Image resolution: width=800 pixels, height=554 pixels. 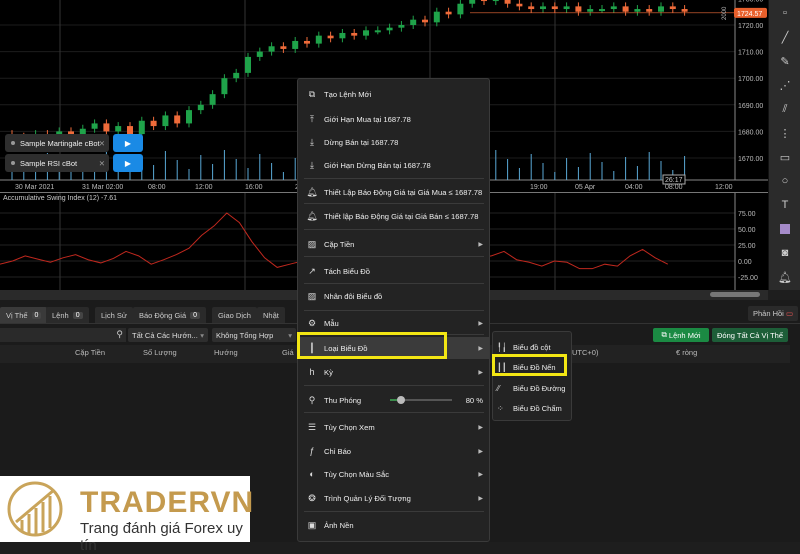 I want to click on menu-item-1: ⤒ Giới Hạn Mua tại 1687.78, so click(x=393, y=119).